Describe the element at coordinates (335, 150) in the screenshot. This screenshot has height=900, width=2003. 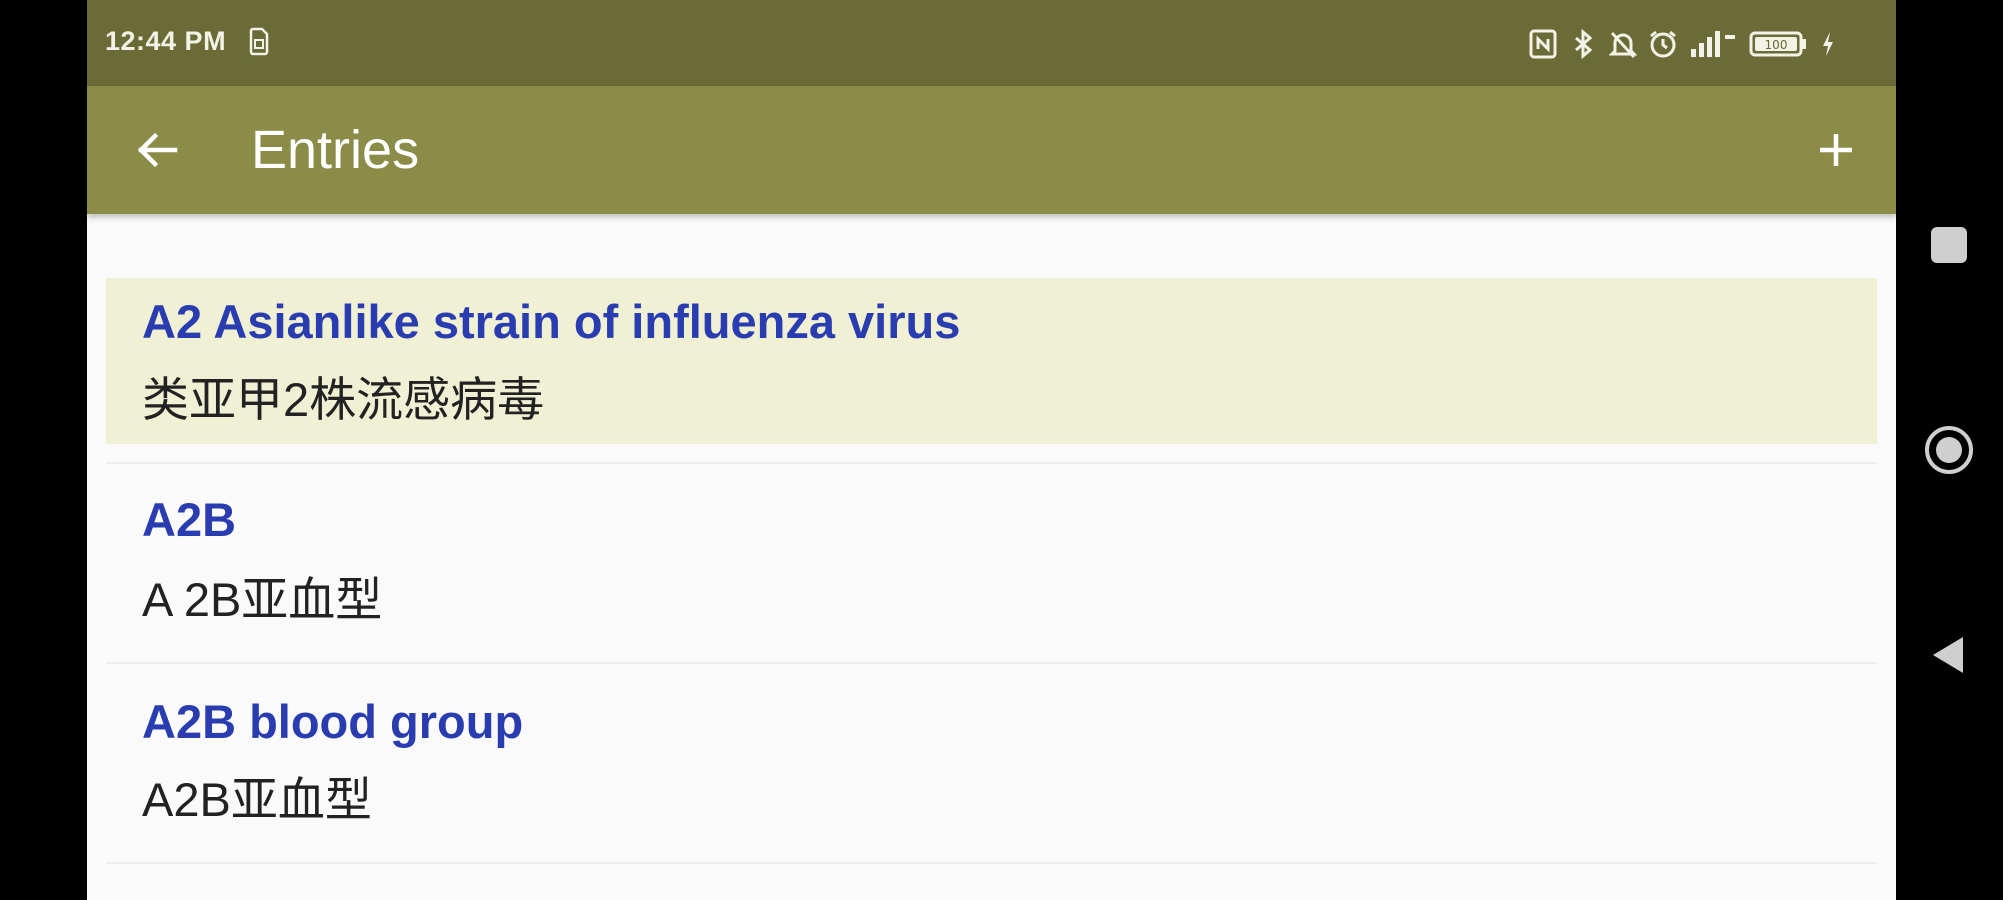
I see `page-title: Entries` at that location.